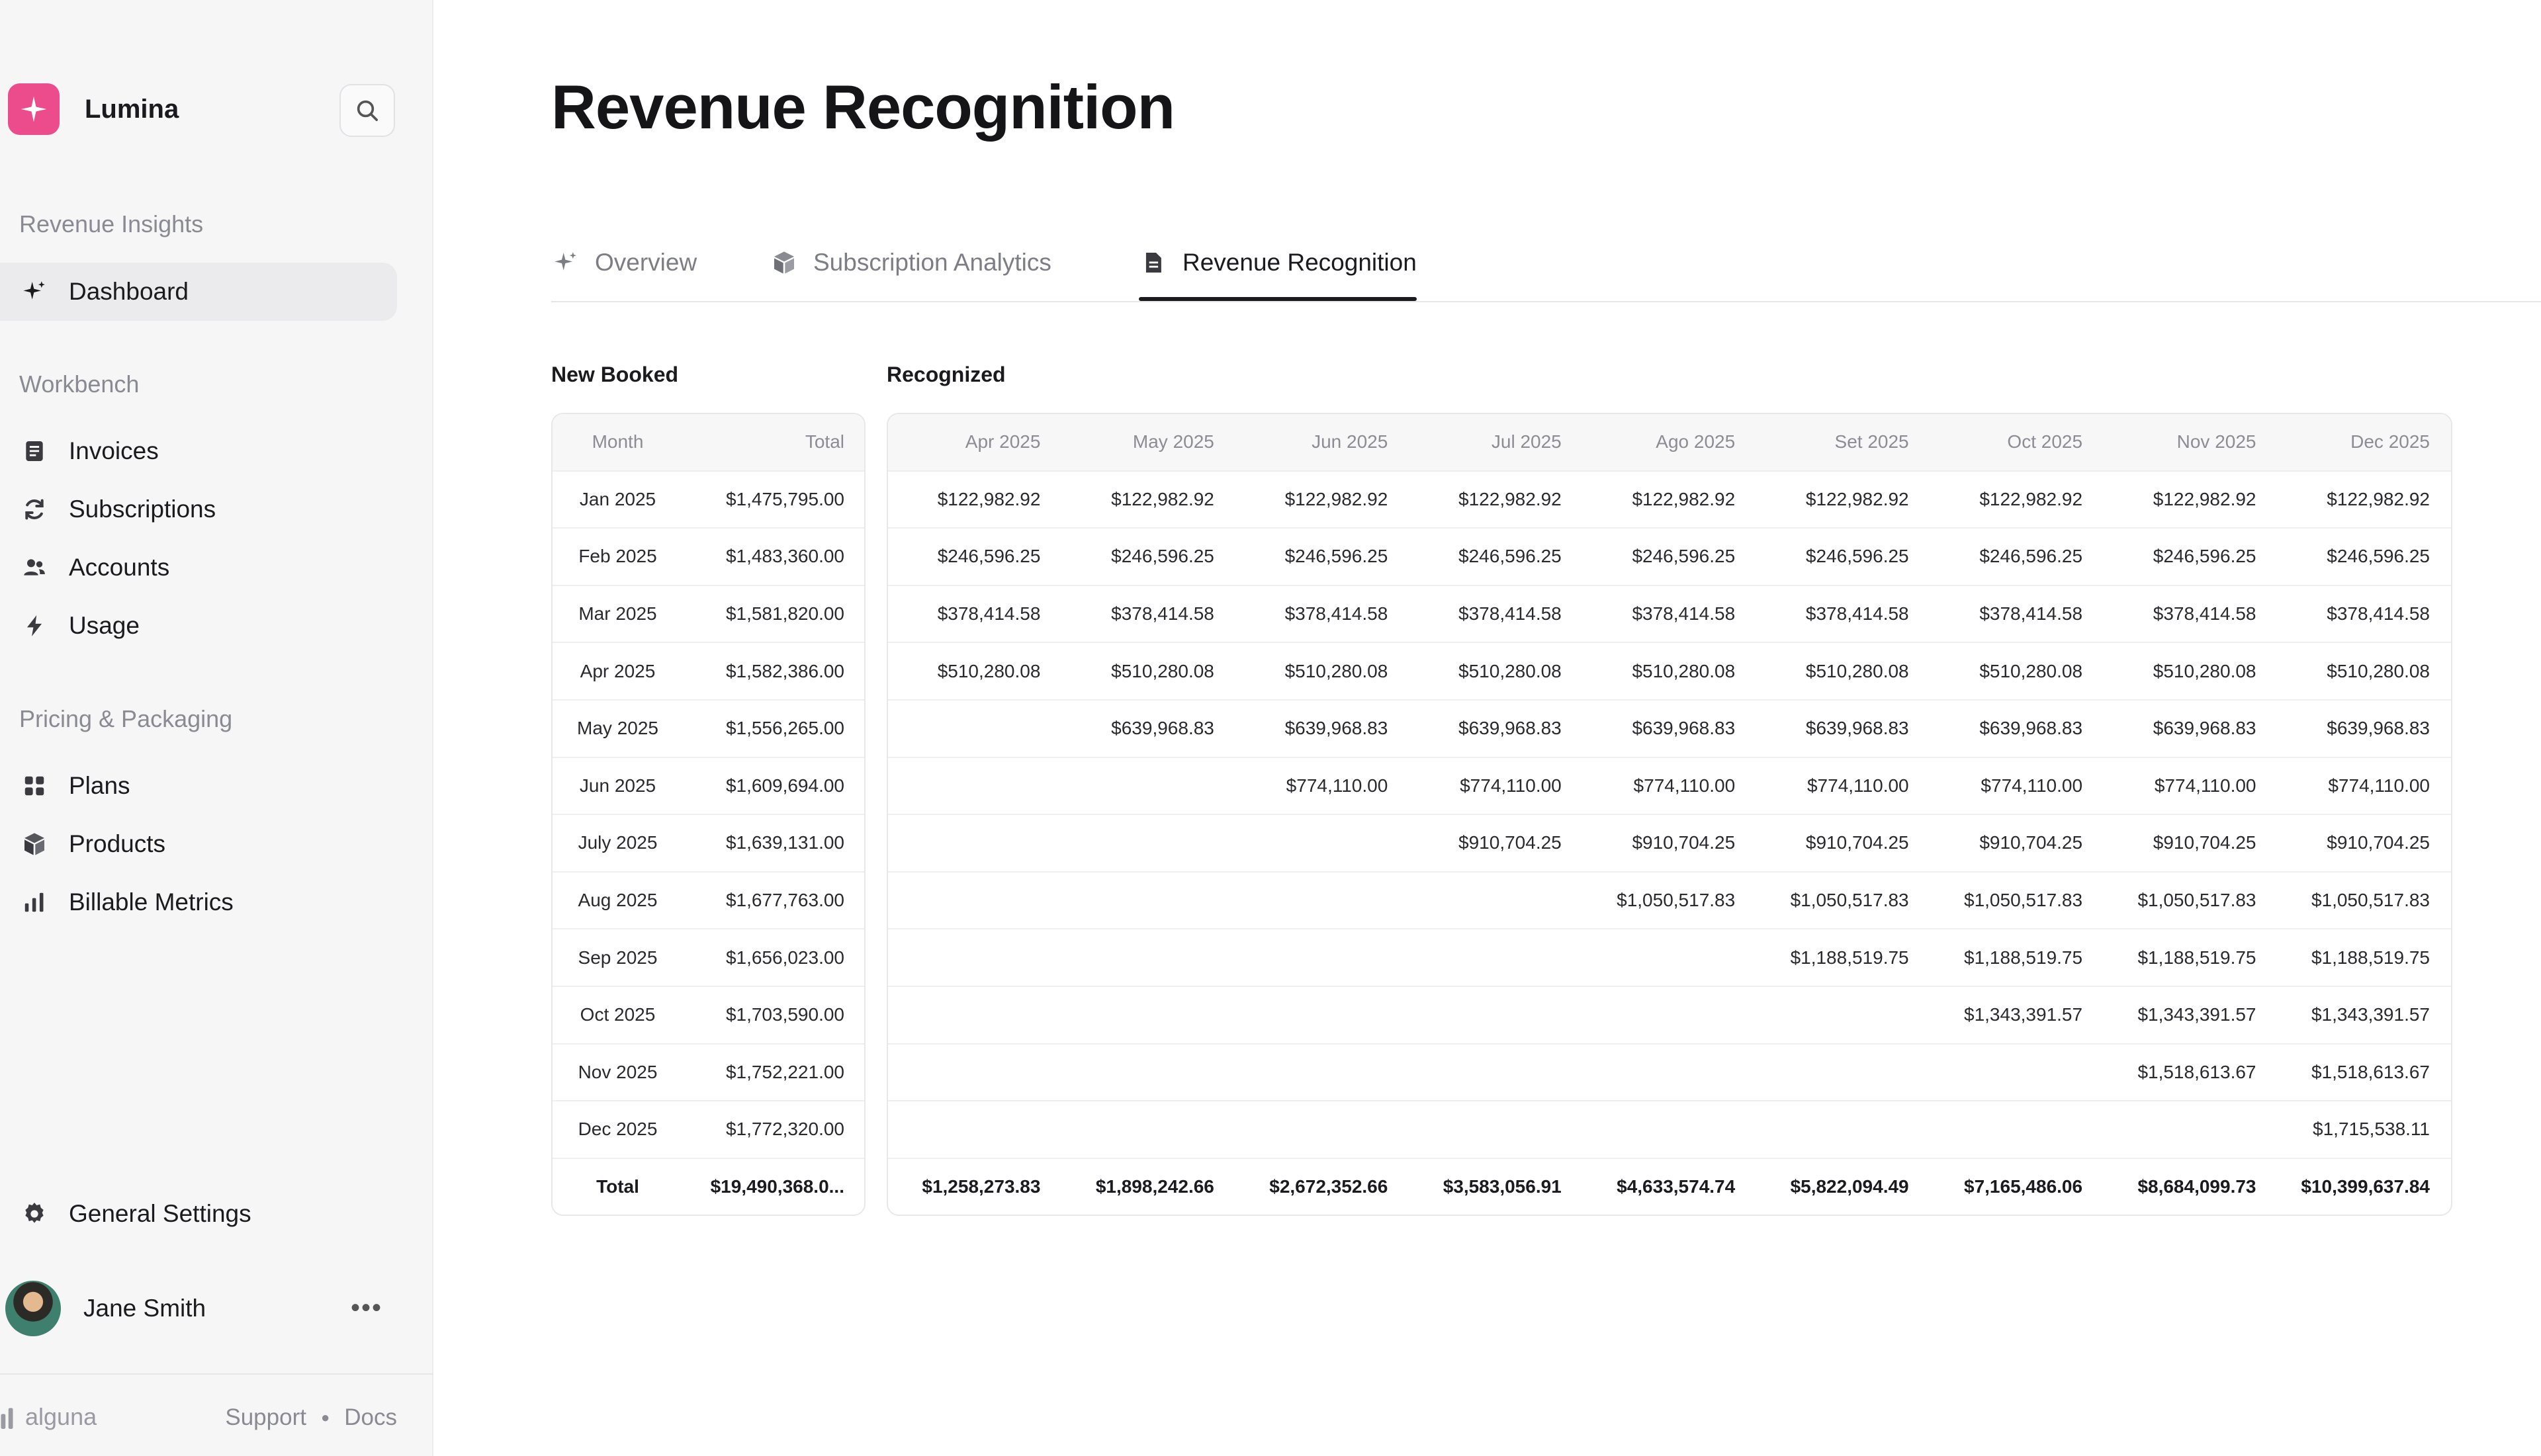  Describe the element at coordinates (198, 451) in the screenshot. I see `sidebar-item-invoices: Invoices` at that location.